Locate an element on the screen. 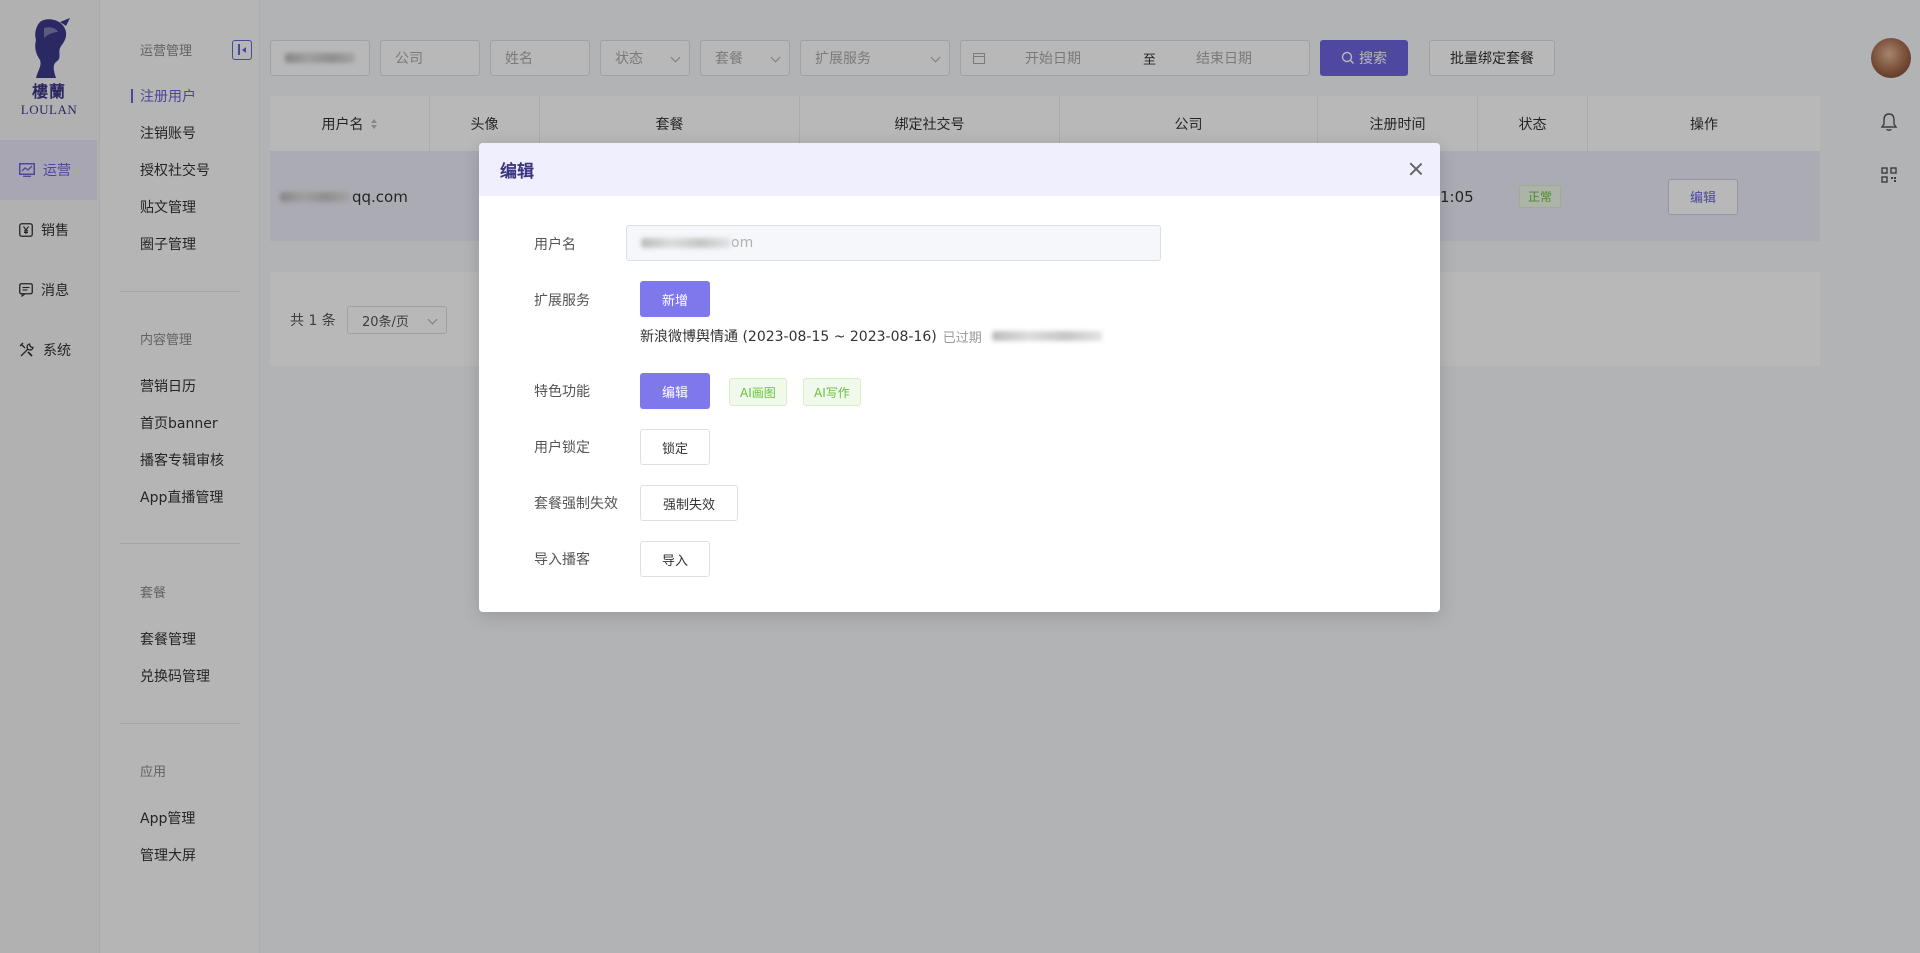  force-expire-button: 强制失效 is located at coordinates (689, 503).